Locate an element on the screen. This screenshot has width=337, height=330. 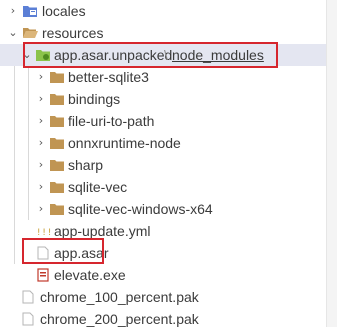
tree-item-module: › file-uri-to-path is located at coordinates (168, 121).